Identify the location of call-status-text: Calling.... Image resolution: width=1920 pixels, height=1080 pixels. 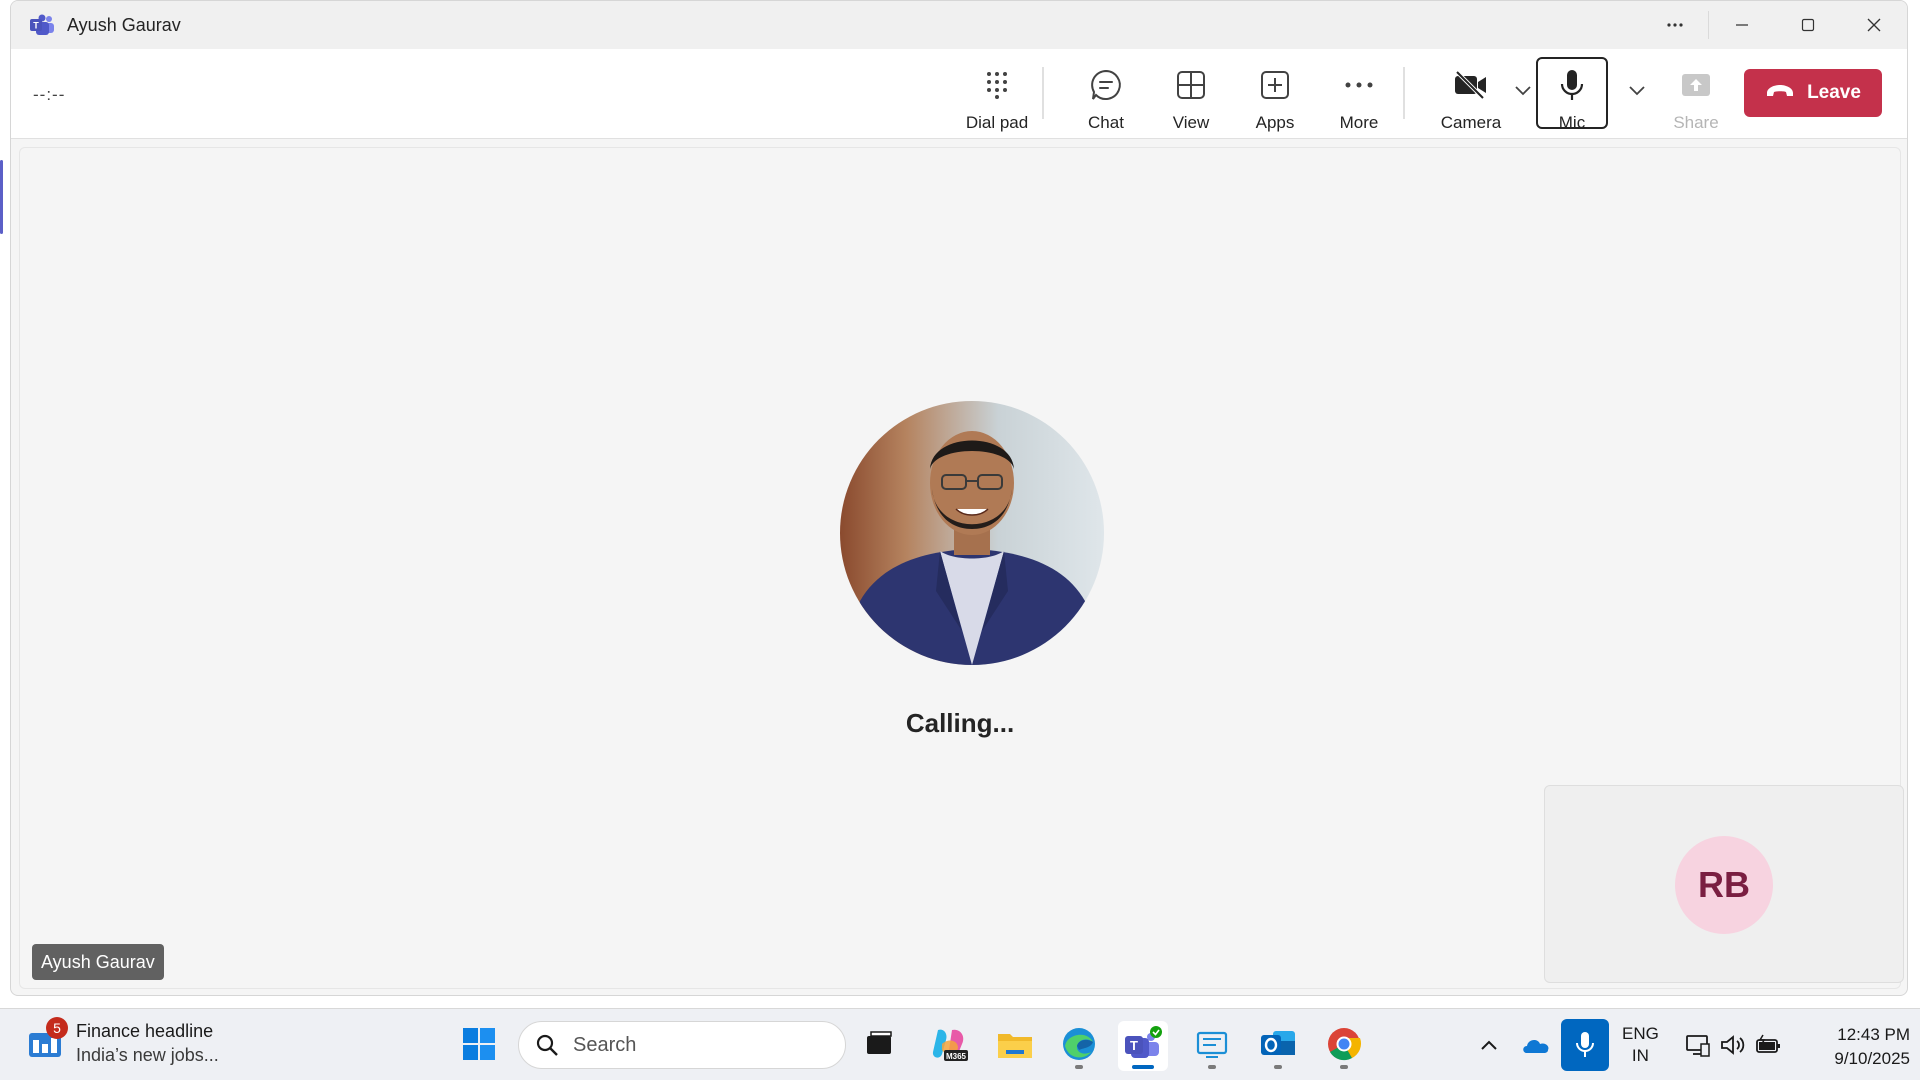
(960, 723).